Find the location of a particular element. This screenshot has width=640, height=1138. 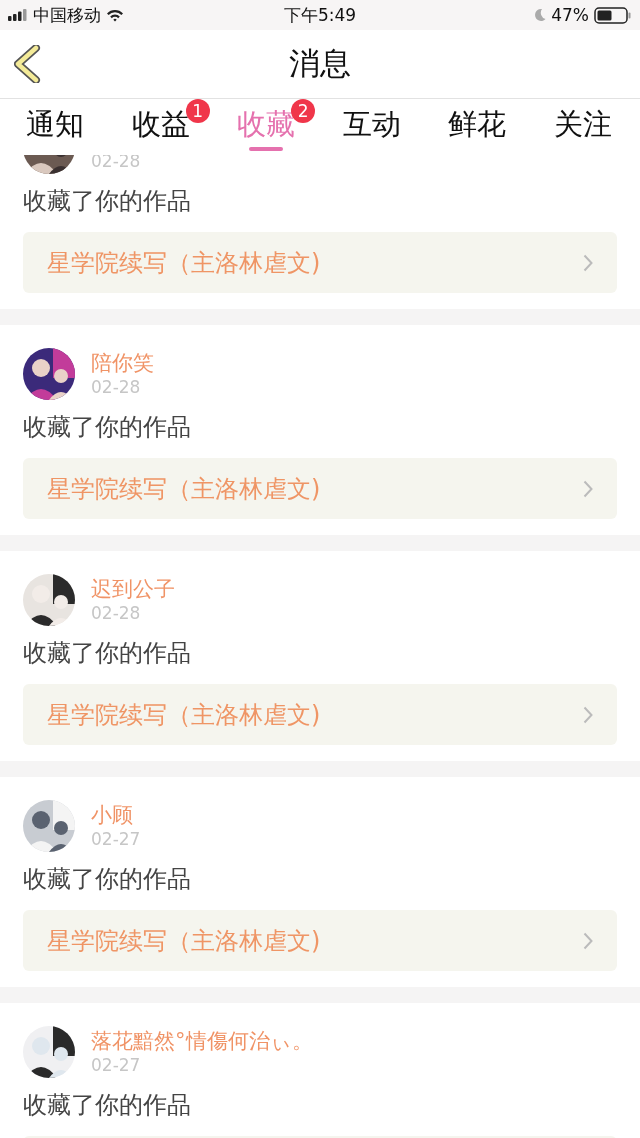

back-icon is located at coordinates (28, 64).